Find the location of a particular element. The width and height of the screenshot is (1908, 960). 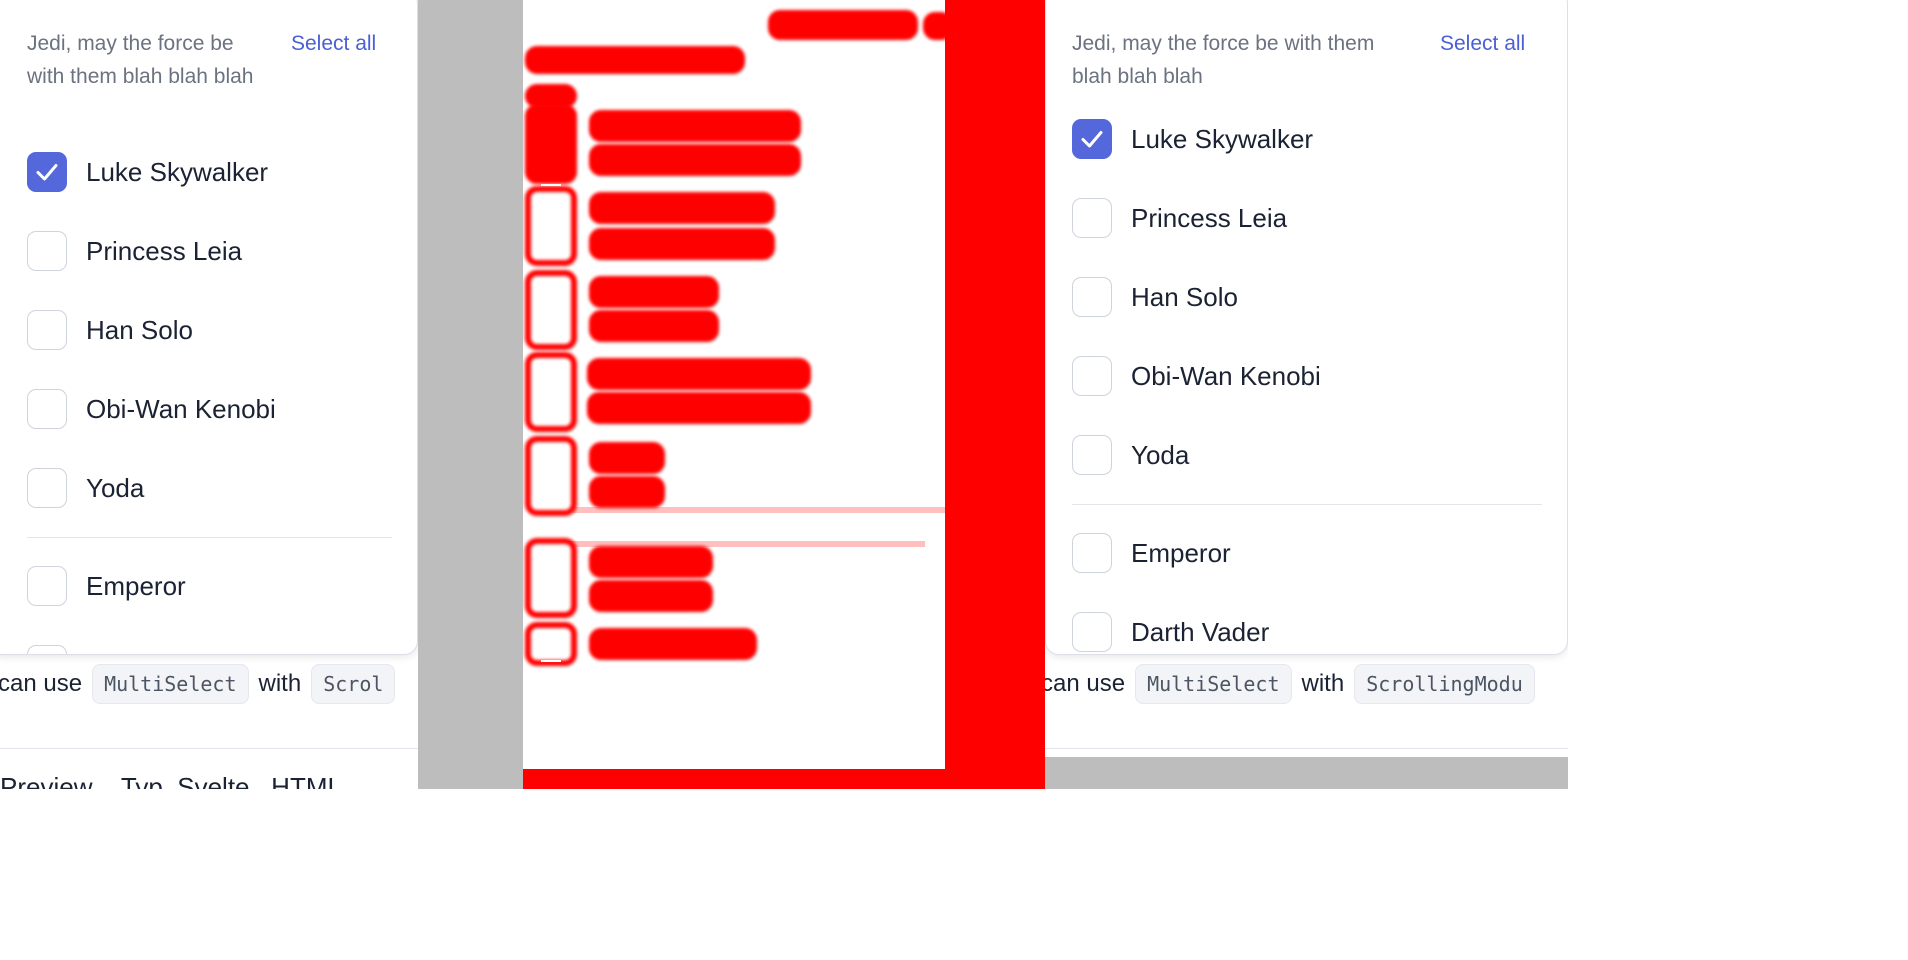

usage-caption: can use MultiSelect with ScrollingModu is located at coordinates (1295, 684).